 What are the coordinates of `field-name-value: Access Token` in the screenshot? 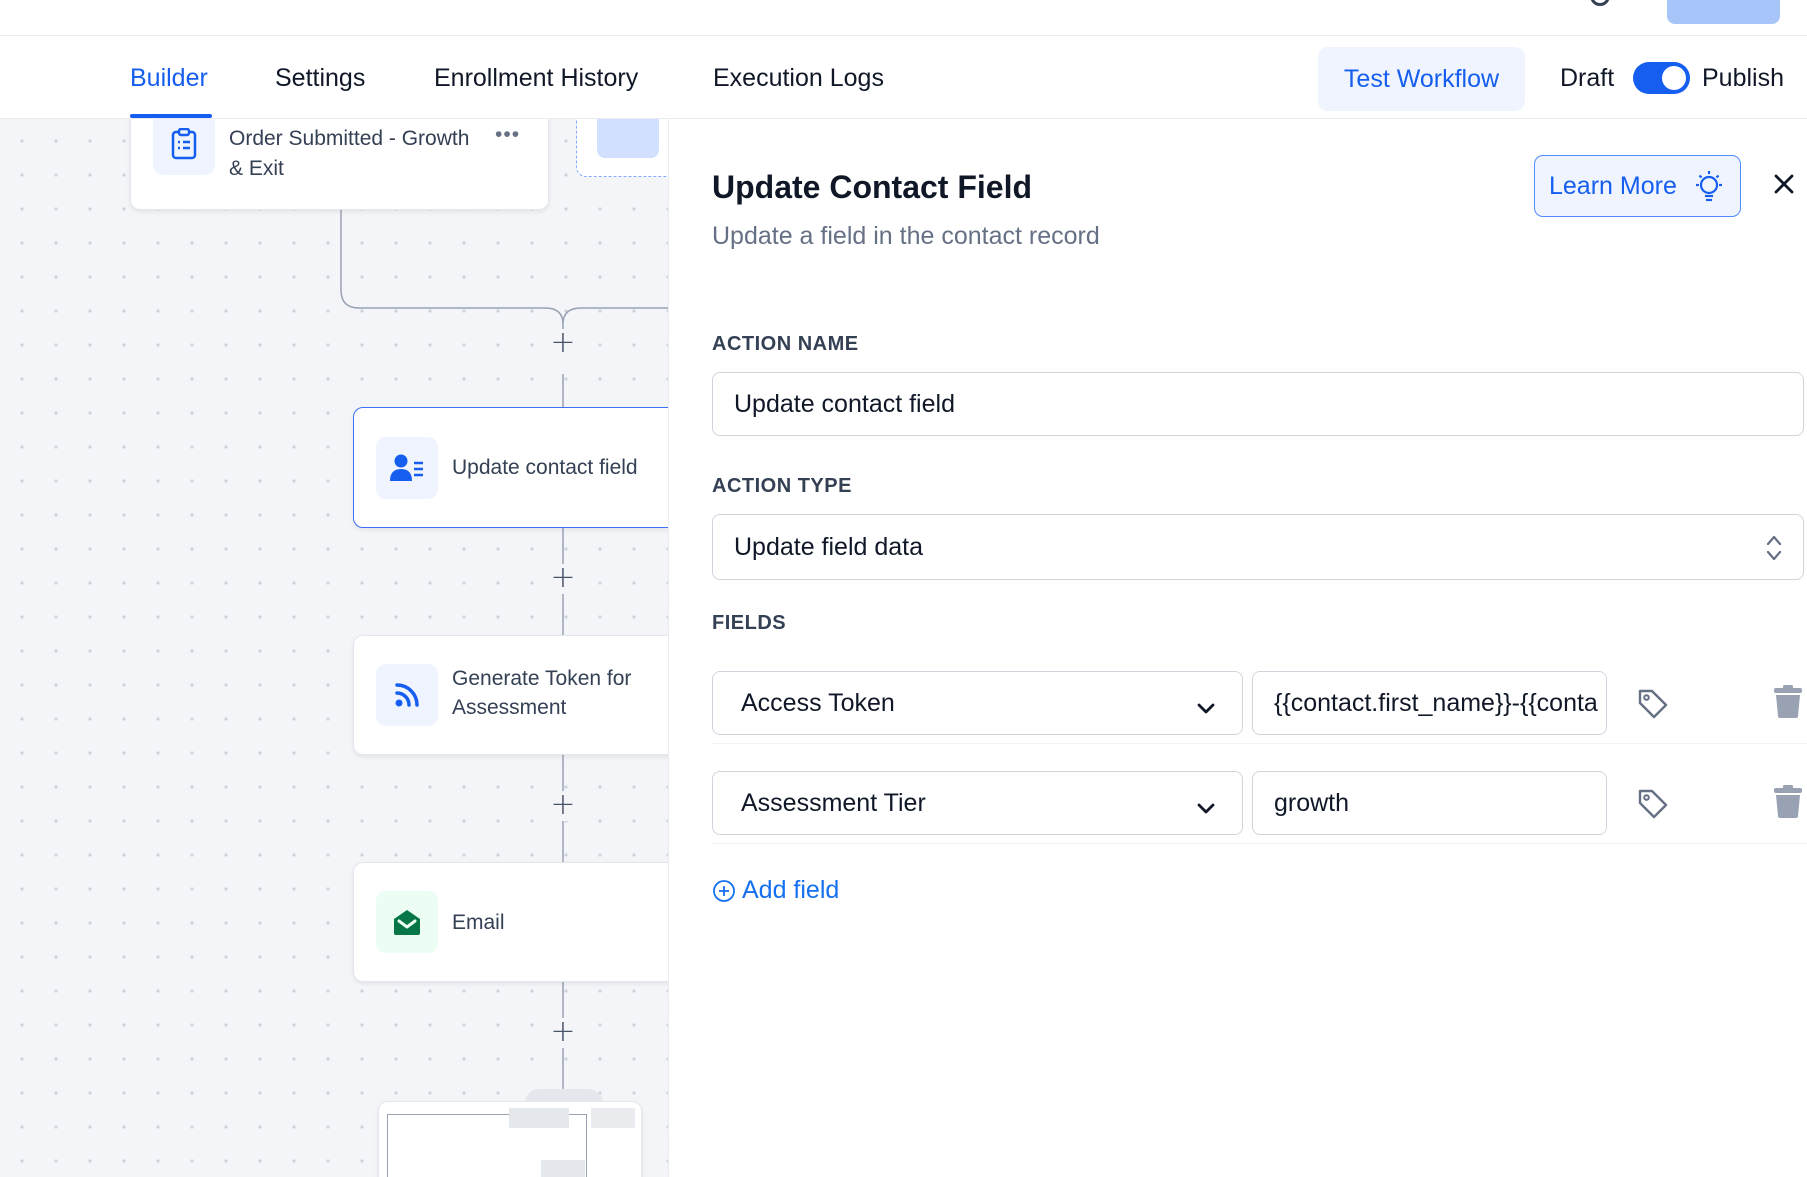 It's located at (818, 702).